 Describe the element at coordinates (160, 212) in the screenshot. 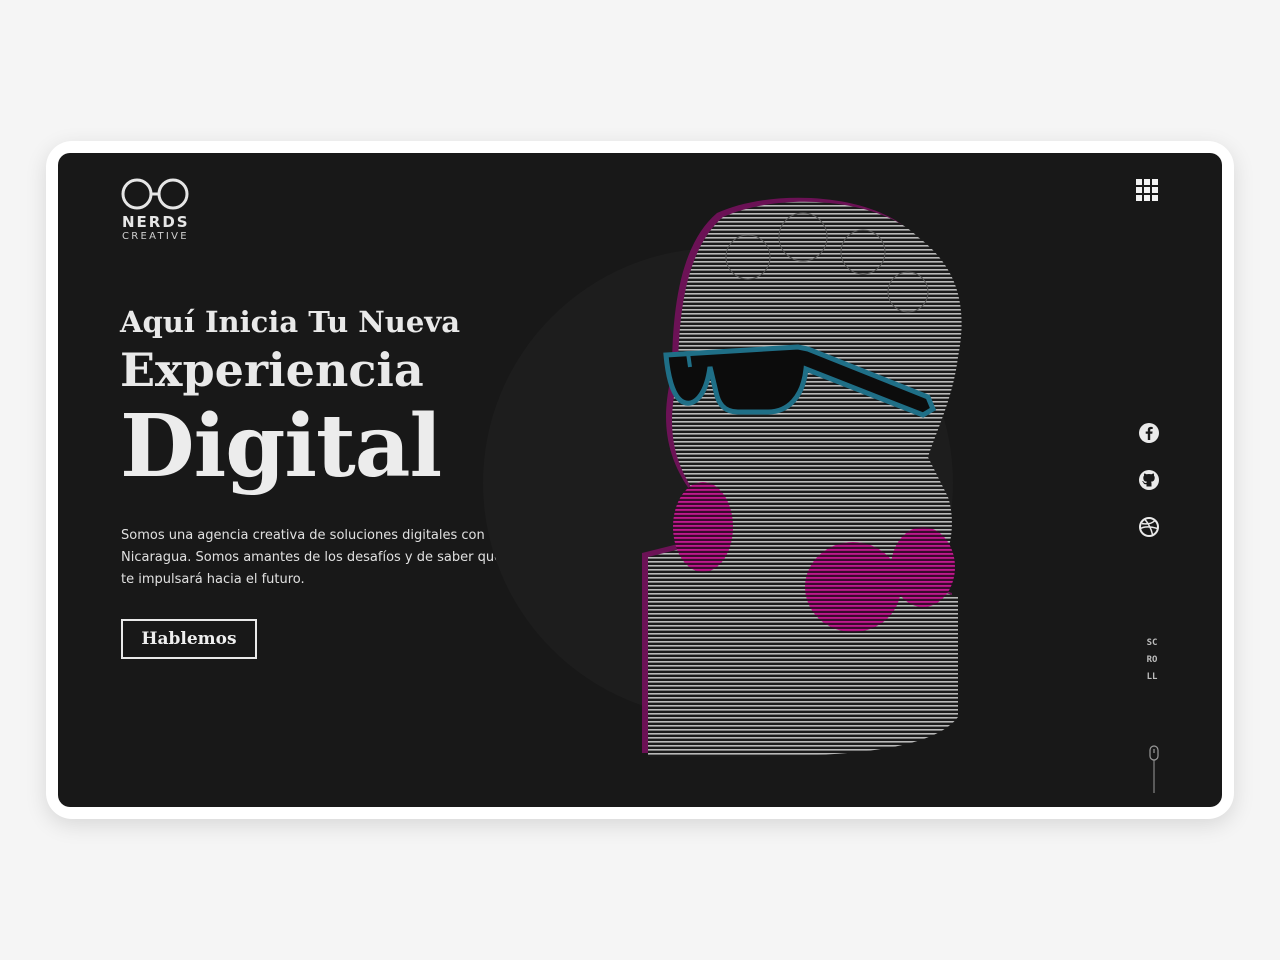

I see `brand-logo: NERDS CREATIVE` at that location.